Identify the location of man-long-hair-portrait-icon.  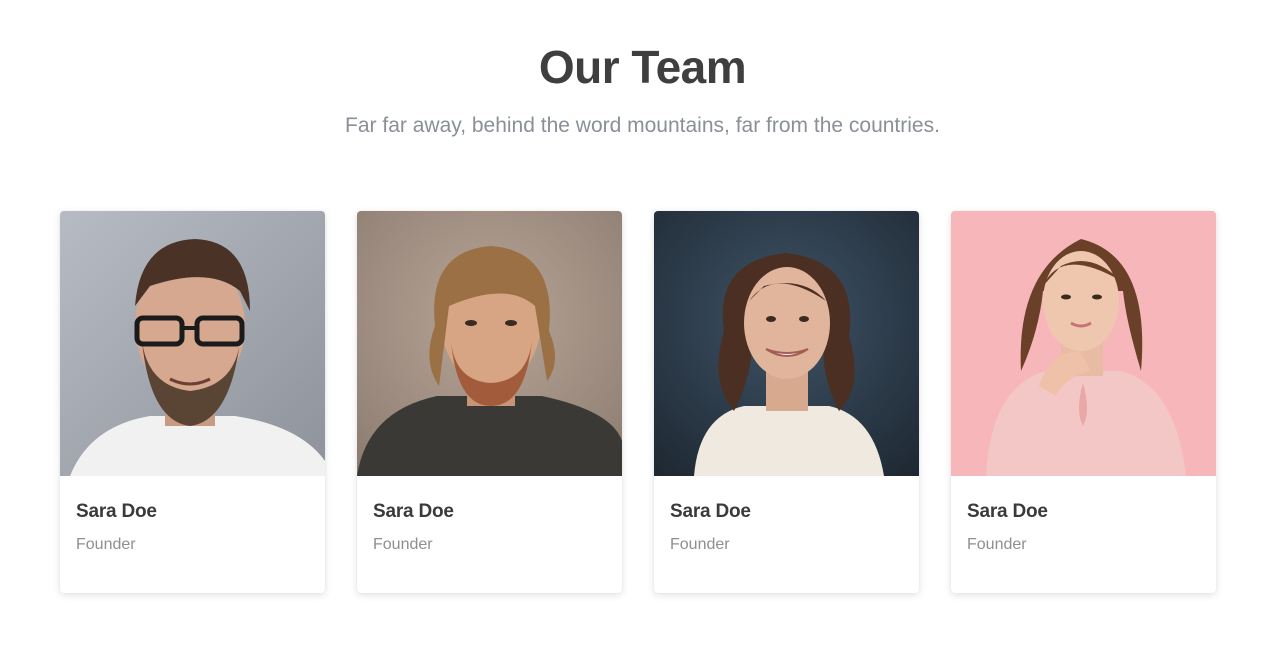
(489, 343).